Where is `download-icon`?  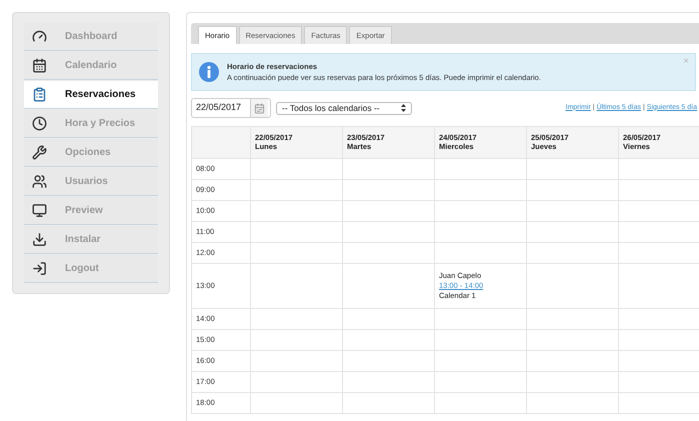
download-icon is located at coordinates (39, 239).